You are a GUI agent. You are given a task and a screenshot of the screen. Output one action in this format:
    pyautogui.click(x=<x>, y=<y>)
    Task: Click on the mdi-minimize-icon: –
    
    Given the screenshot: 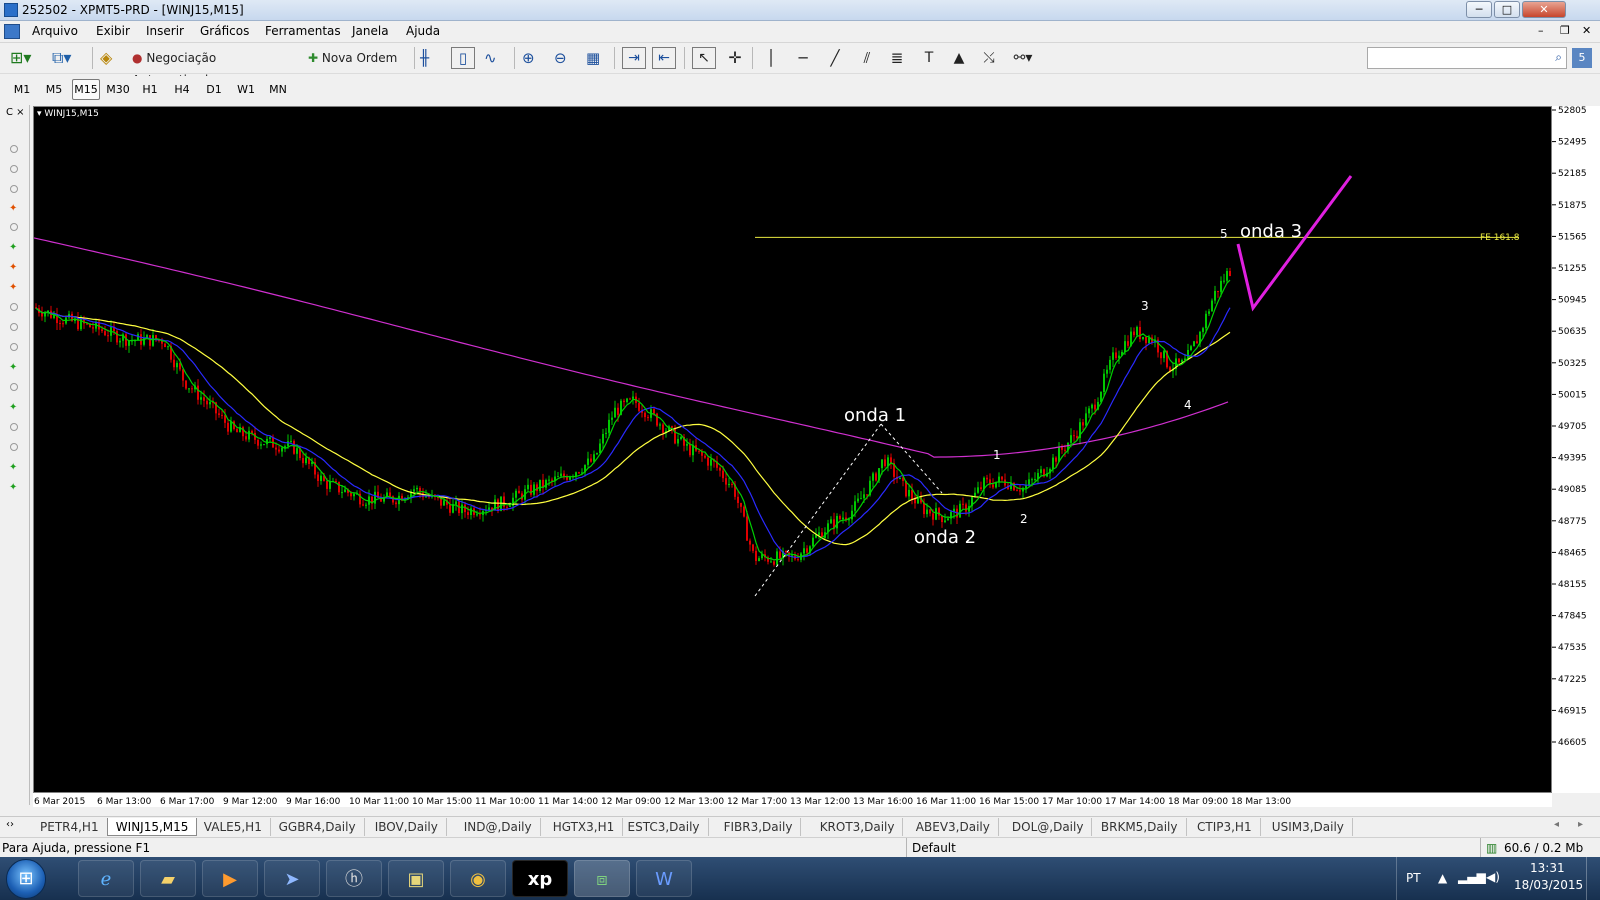 What is the action you would take?
    pyautogui.click(x=1541, y=30)
    